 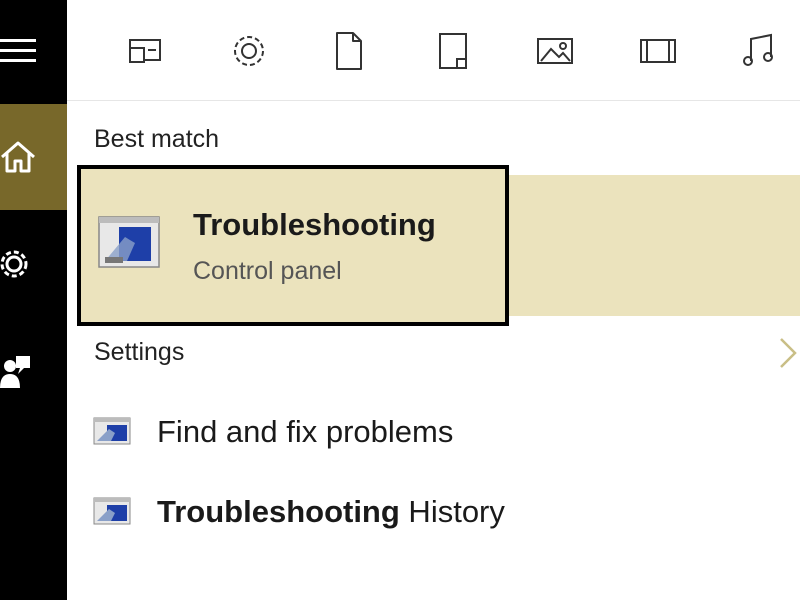 I want to click on photos-filter-icon, so click(x=555, y=51).